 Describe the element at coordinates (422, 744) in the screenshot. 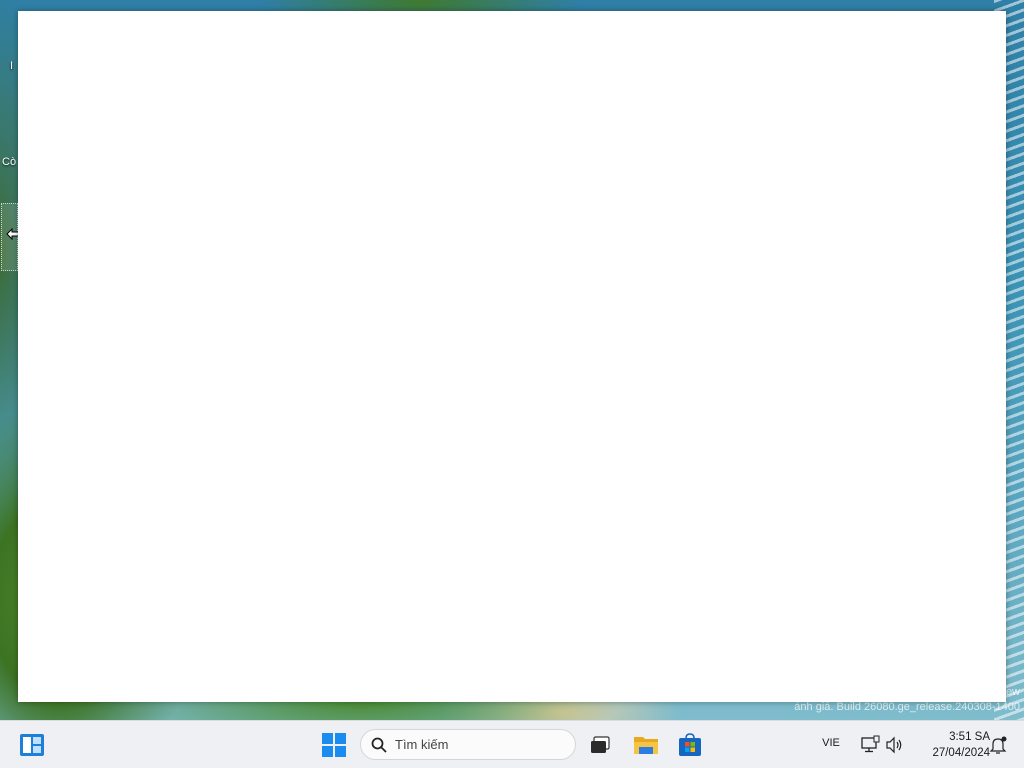

I see `search-placeholder: Tìm kiếm` at that location.